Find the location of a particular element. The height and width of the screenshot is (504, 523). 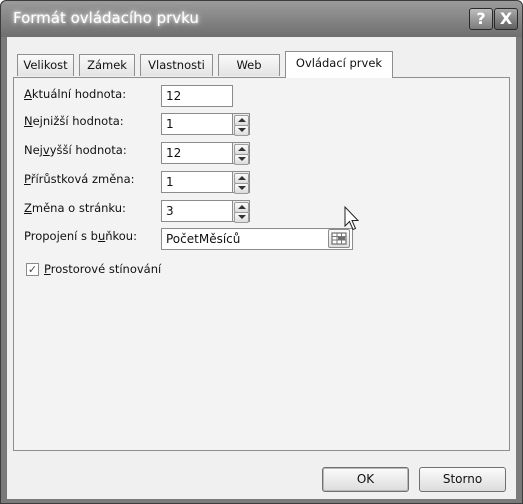

min-value-input: 1 is located at coordinates (197, 124).